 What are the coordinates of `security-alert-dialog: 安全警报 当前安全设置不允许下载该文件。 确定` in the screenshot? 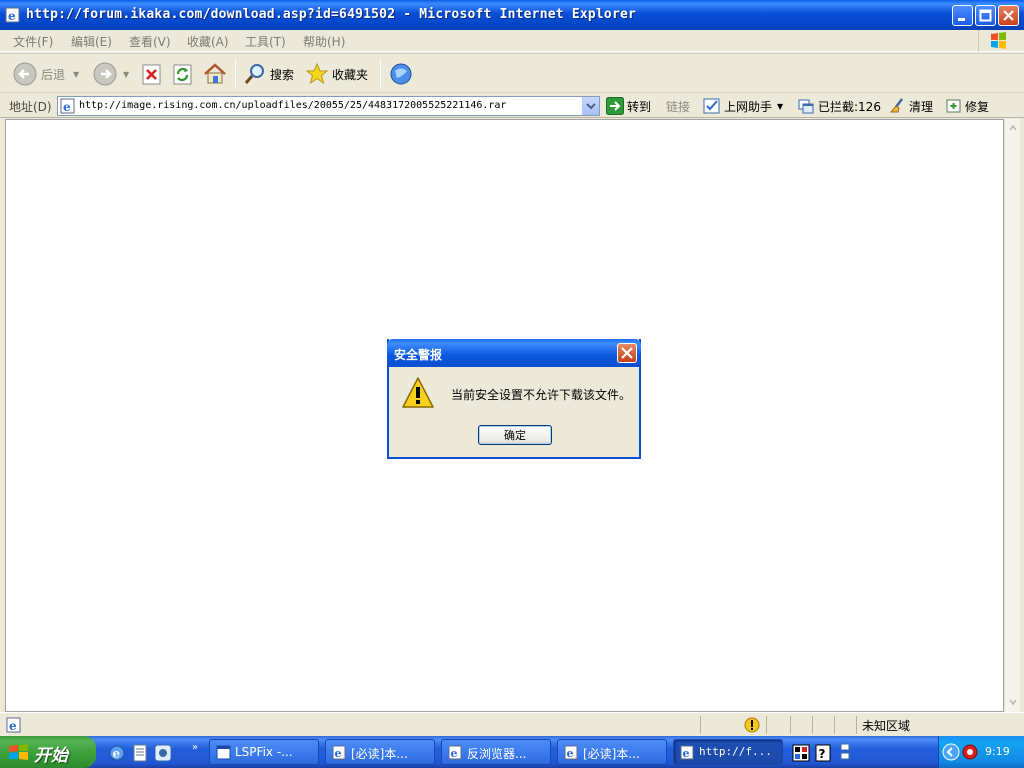 It's located at (514, 399).